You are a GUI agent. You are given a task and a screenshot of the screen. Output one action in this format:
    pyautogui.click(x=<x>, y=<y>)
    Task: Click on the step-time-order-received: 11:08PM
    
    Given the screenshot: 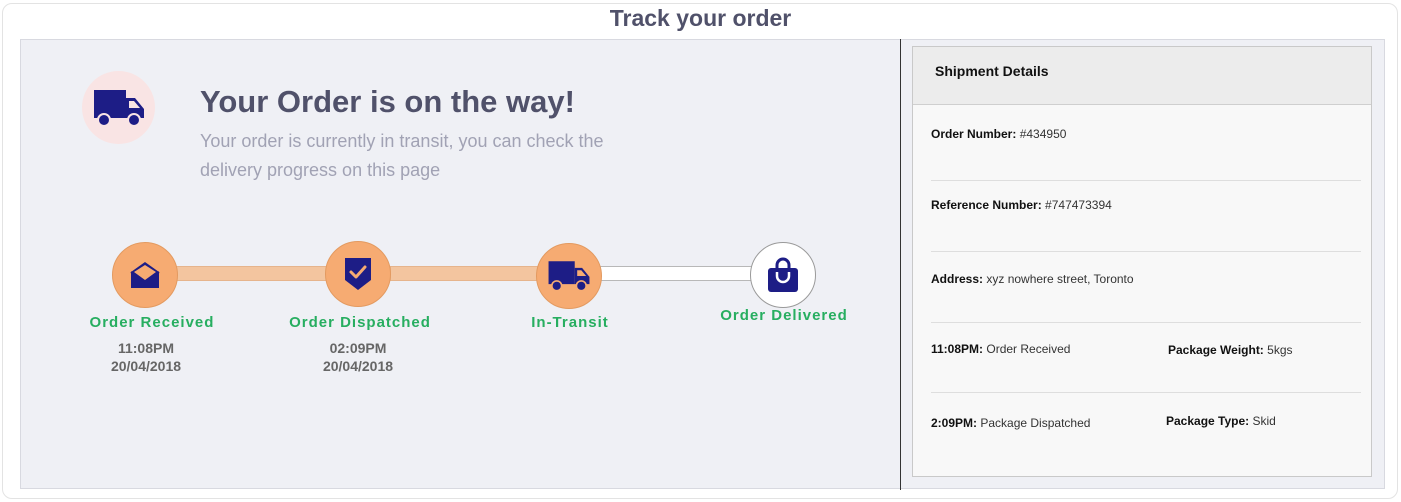 What is the action you would take?
    pyautogui.click(x=146, y=348)
    